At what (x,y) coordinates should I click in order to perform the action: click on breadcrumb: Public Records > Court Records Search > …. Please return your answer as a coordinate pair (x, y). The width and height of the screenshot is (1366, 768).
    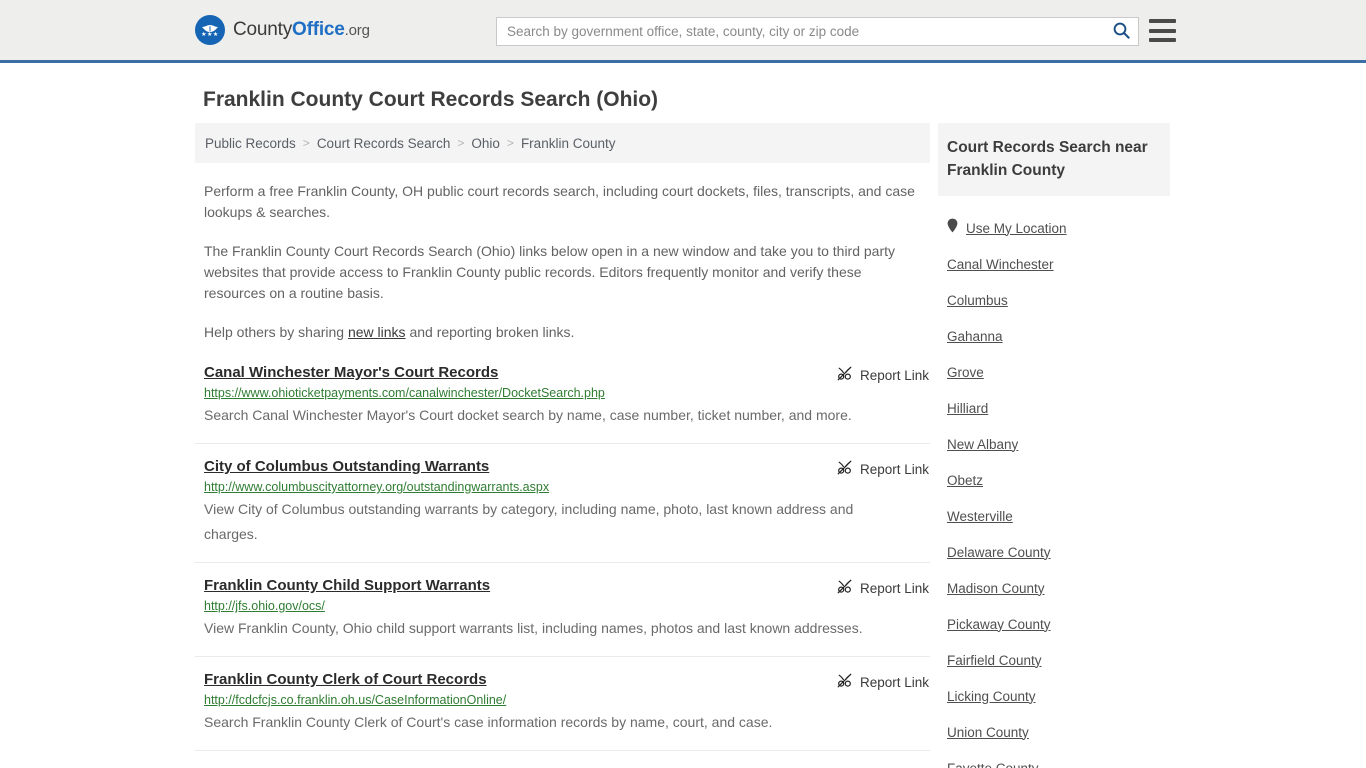
    Looking at the image, I should click on (562, 143).